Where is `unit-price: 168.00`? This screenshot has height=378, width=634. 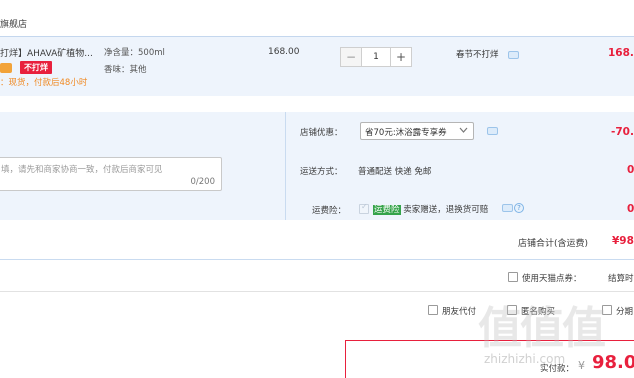
unit-price: 168.00 is located at coordinates (284, 52).